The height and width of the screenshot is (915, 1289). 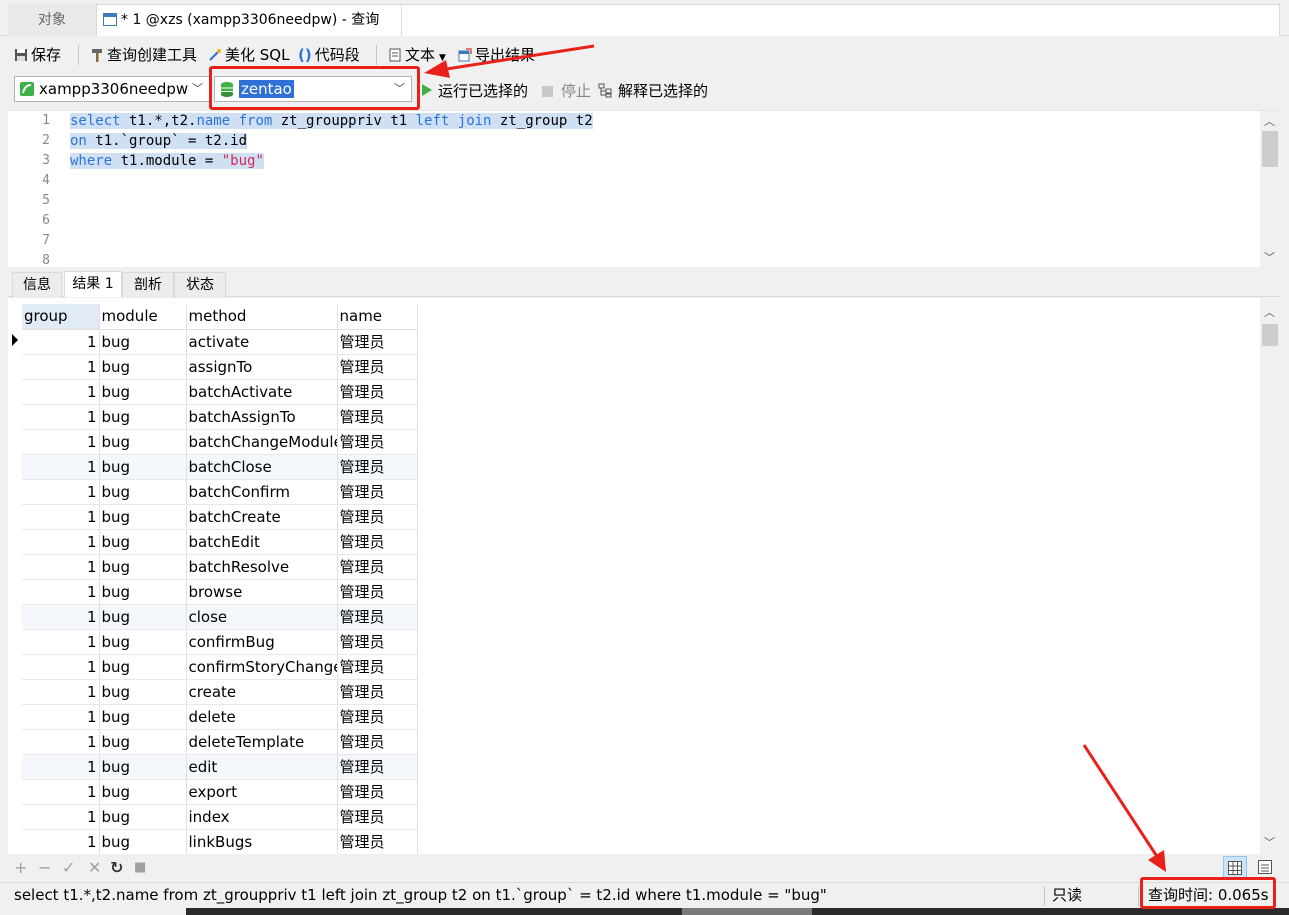 I want to click on add-record-button: +, so click(x=20, y=867).